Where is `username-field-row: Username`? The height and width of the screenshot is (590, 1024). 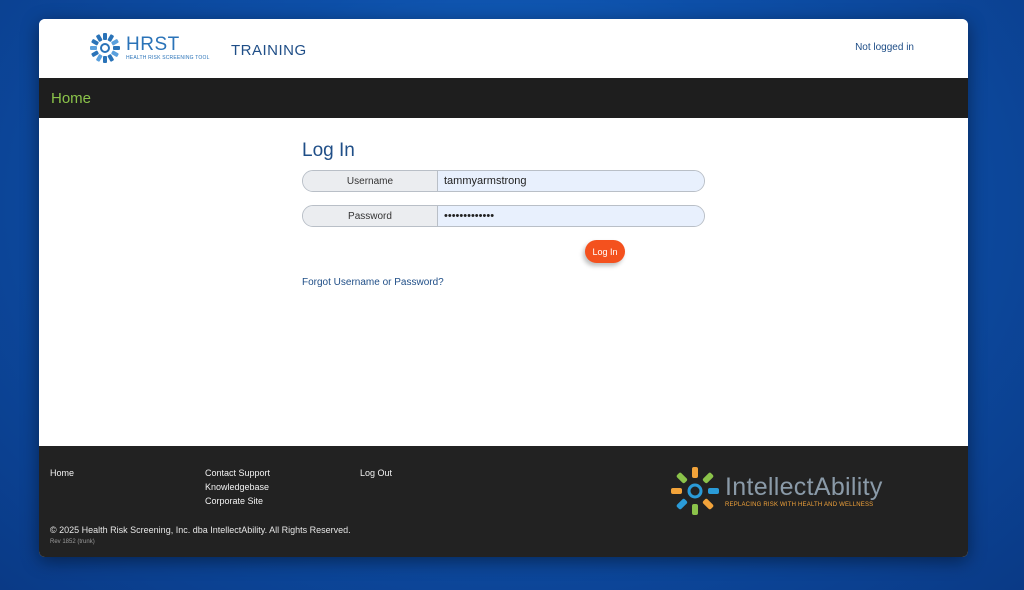
username-field-row: Username is located at coordinates (503, 181).